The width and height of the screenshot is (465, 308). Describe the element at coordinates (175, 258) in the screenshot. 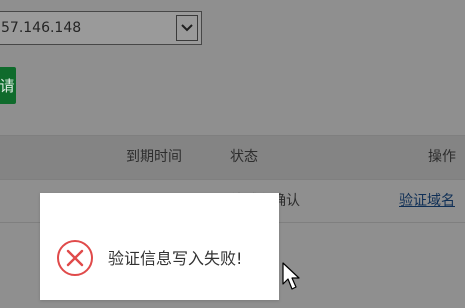

I see `toast-message: 验证信息写入失败!` at that location.